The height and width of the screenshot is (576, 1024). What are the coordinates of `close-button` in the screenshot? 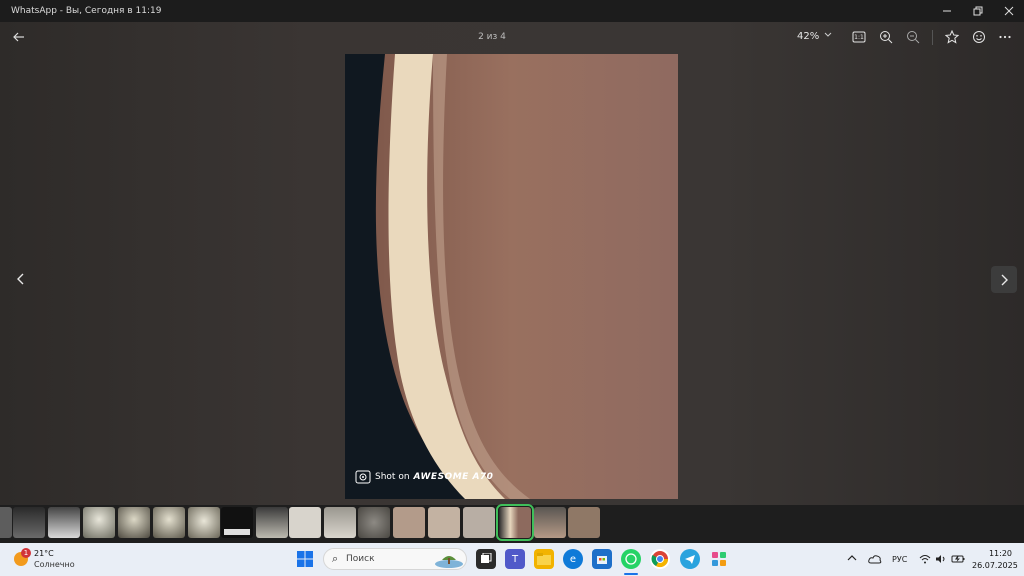 It's located at (1008, 11).